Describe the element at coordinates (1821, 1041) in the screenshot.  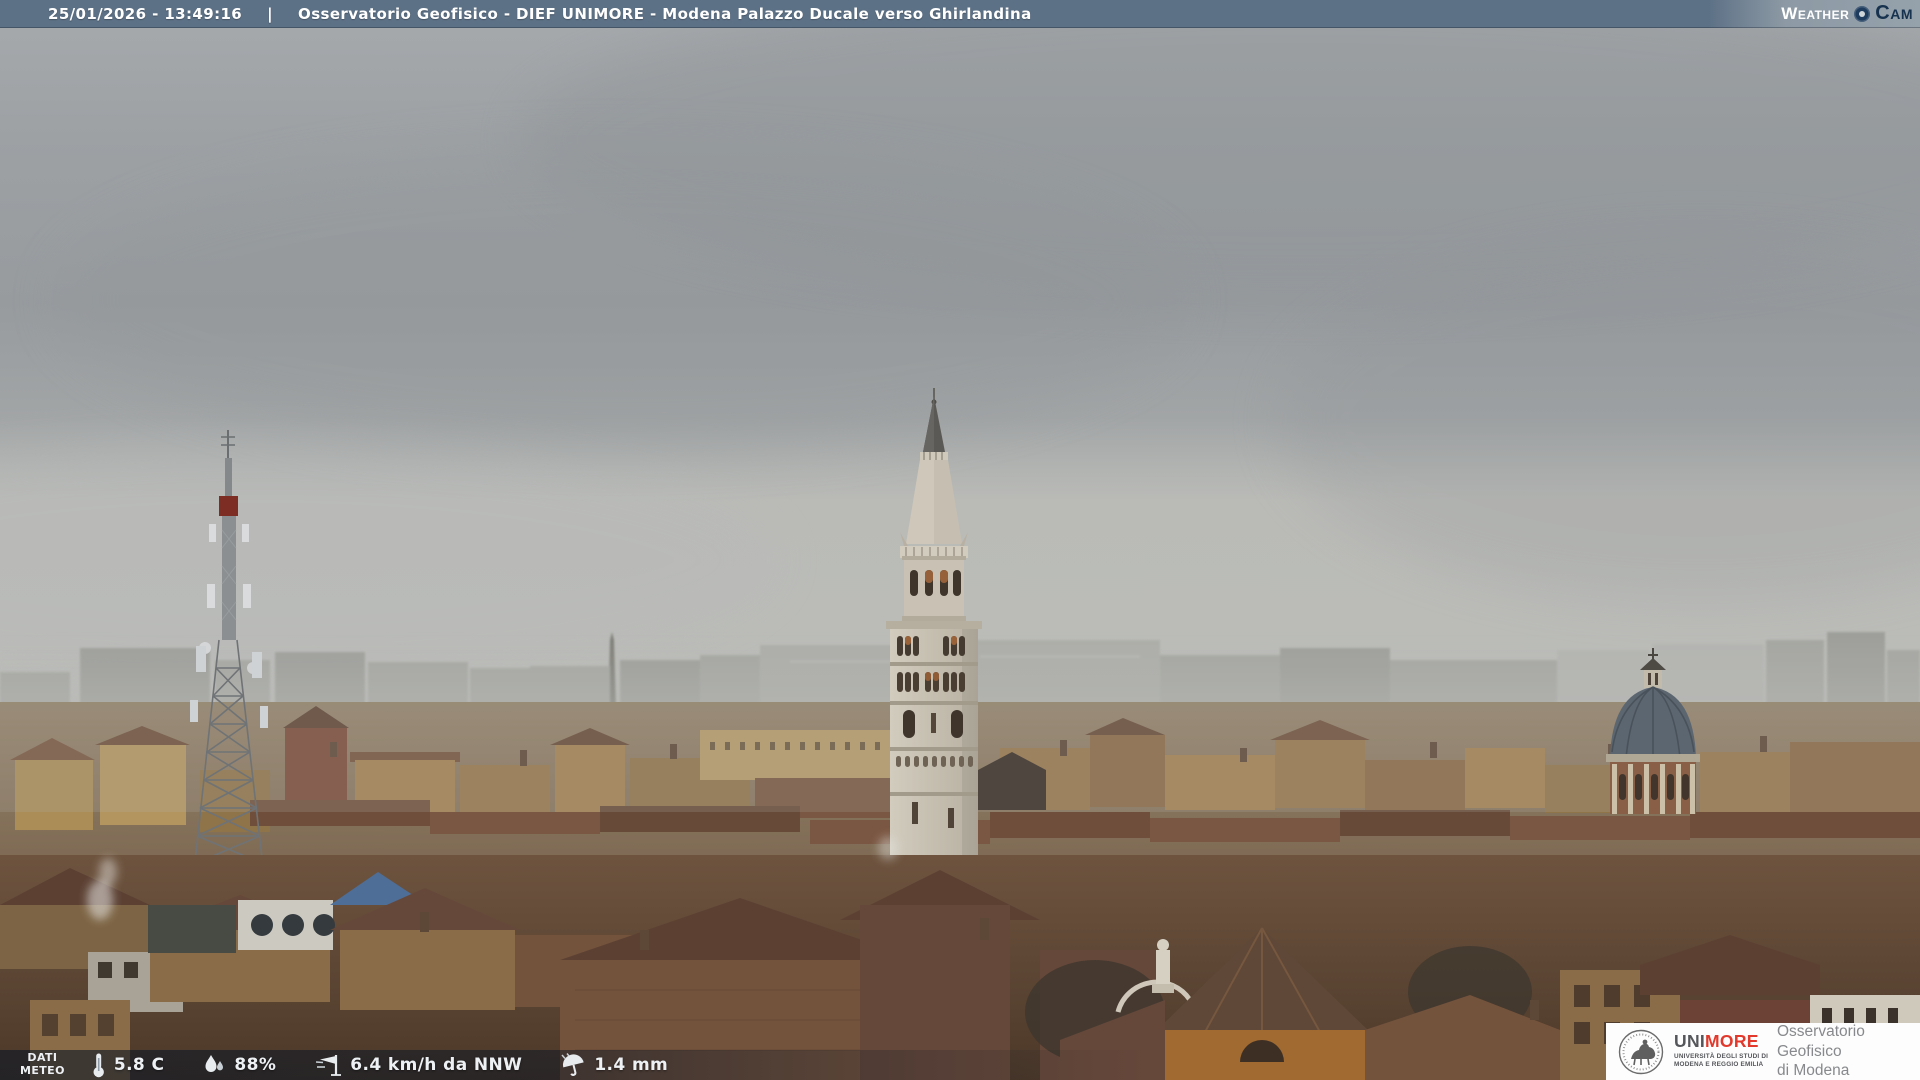
I see `observatory-name-line1: Osservatorio Geofisico` at that location.